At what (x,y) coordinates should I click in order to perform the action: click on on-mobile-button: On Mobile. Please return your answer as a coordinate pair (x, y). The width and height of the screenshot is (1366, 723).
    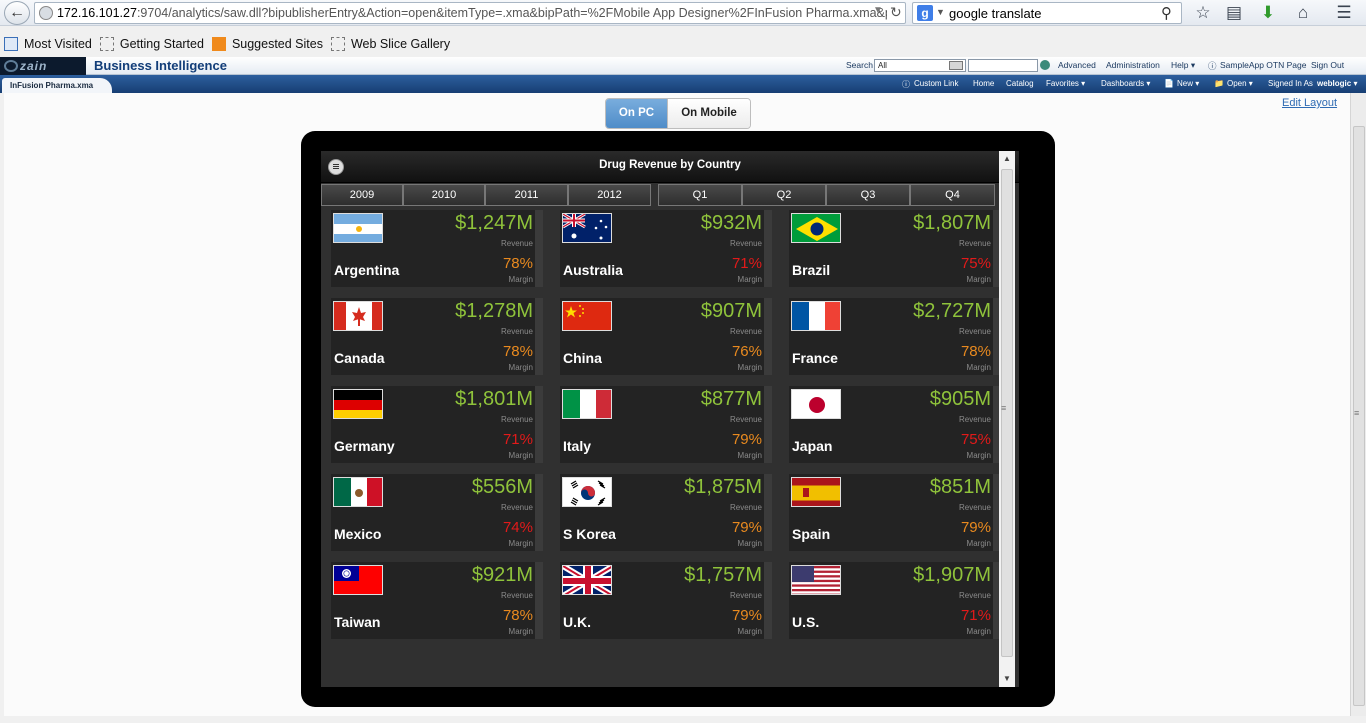
    Looking at the image, I should click on (708, 113).